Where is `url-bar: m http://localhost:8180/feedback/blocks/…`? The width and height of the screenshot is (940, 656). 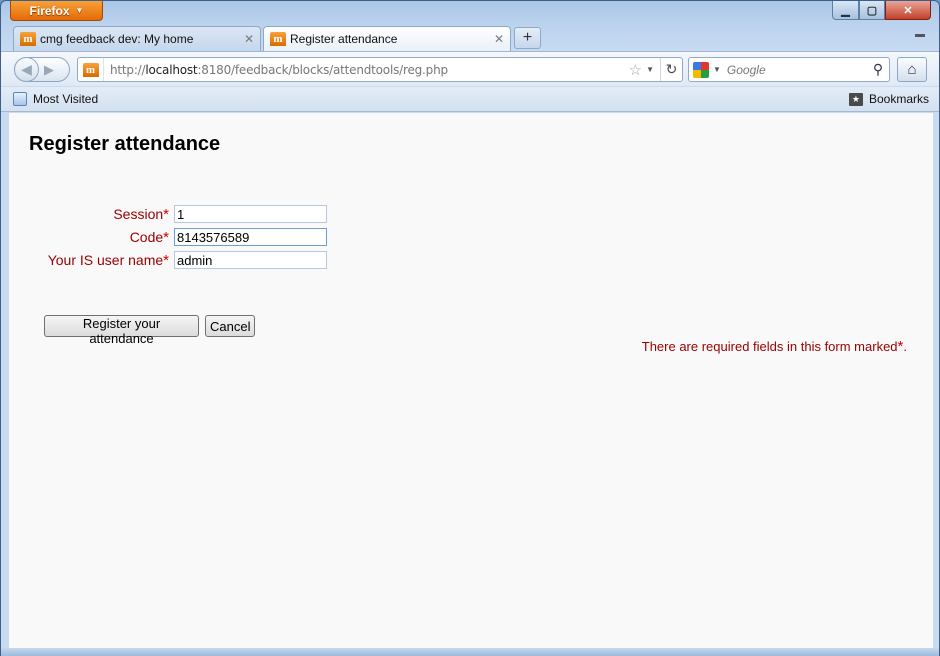 url-bar: m http://localhost:8180/feedback/blocks/… is located at coordinates (380, 69).